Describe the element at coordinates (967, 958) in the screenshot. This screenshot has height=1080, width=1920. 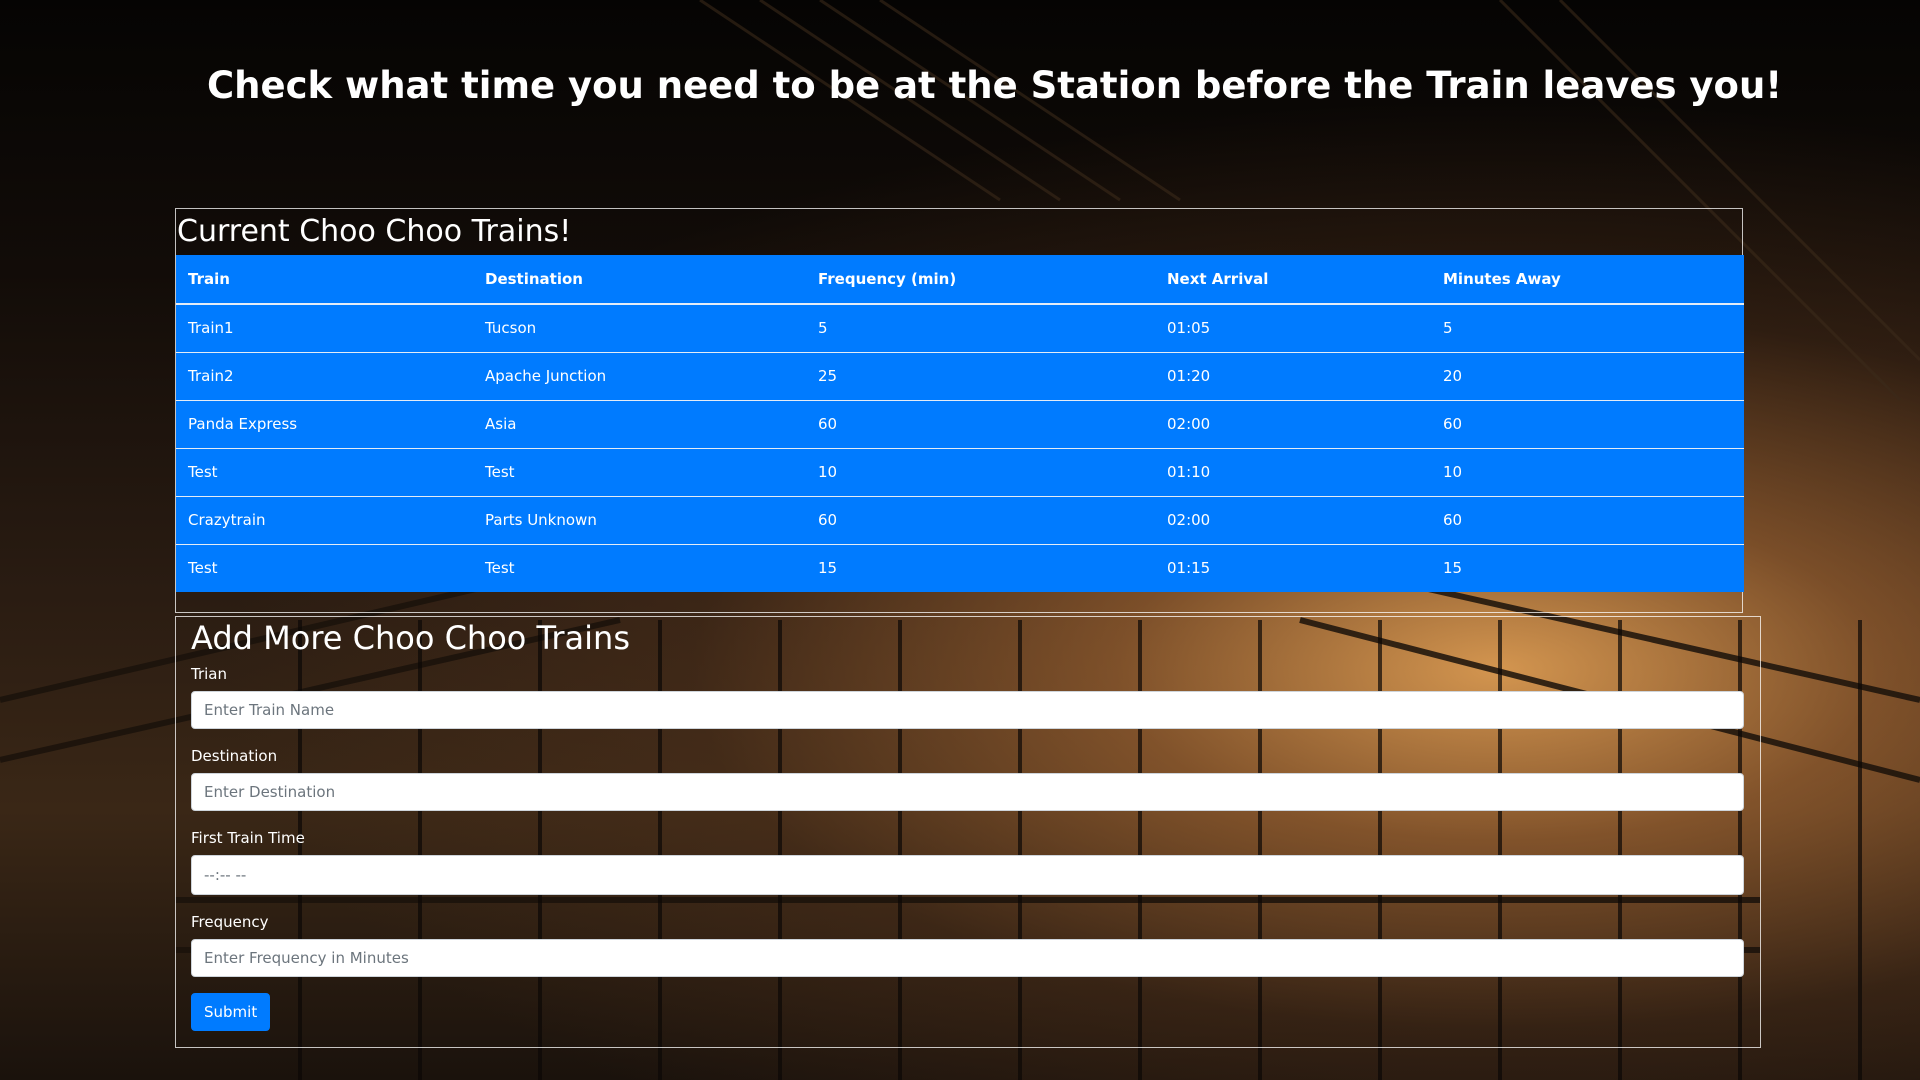
I see `frequency-input` at that location.